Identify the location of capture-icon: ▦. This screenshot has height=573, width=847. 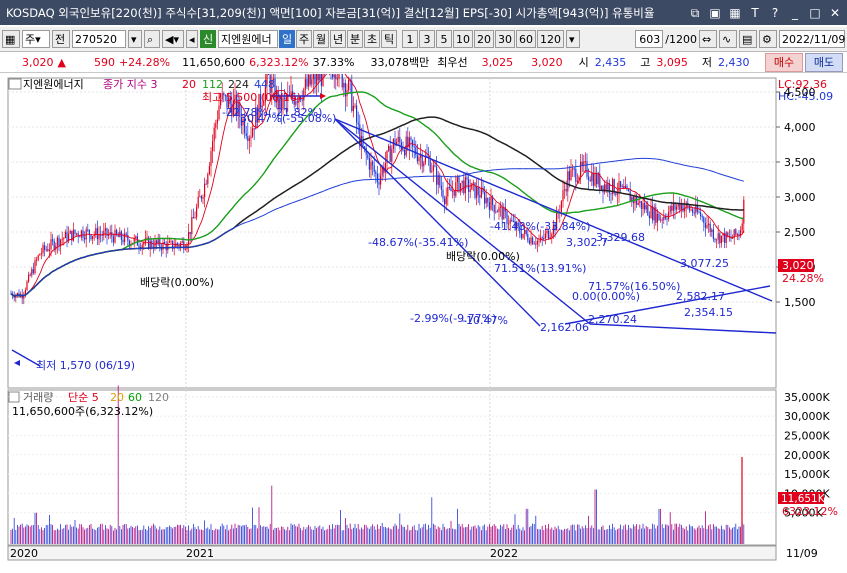
(735, 13).